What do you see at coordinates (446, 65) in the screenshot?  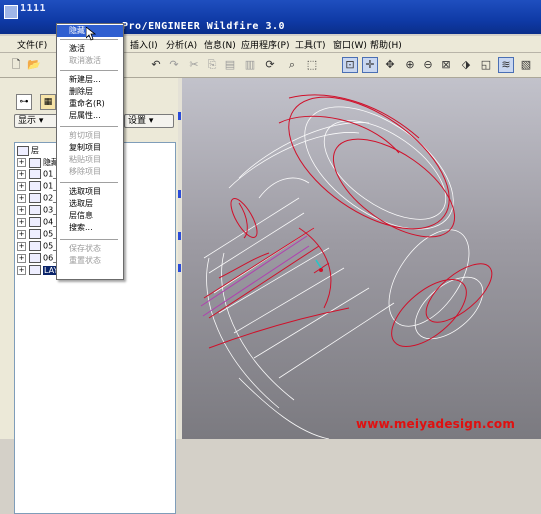 I see `refit-icon: ⊠` at bounding box center [446, 65].